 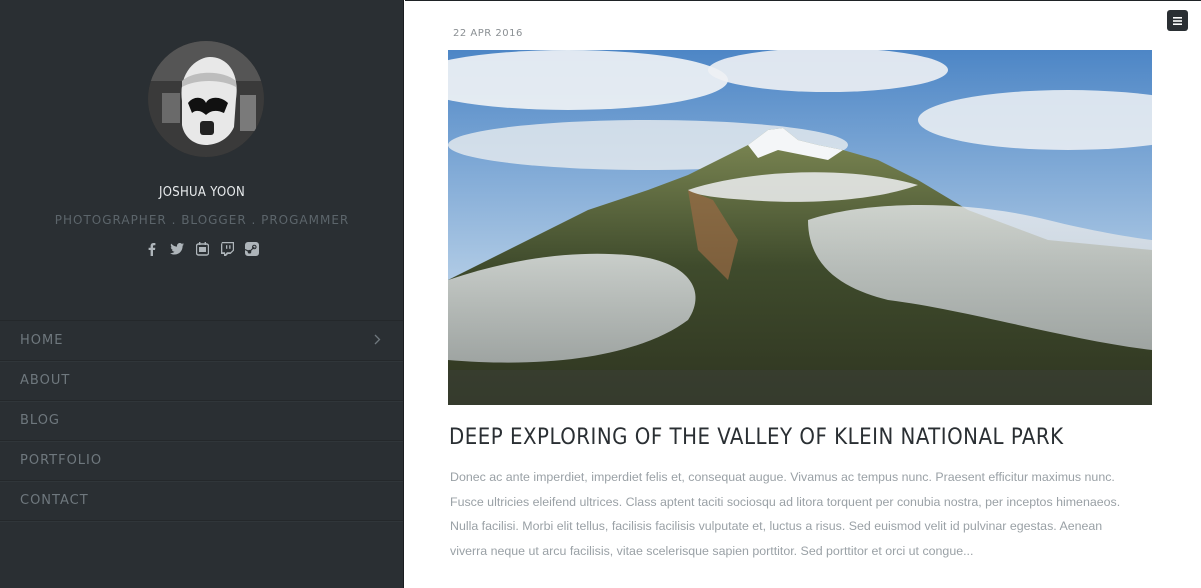 What do you see at coordinates (488, 33) in the screenshot?
I see `post-date: 22 APR 2016` at bounding box center [488, 33].